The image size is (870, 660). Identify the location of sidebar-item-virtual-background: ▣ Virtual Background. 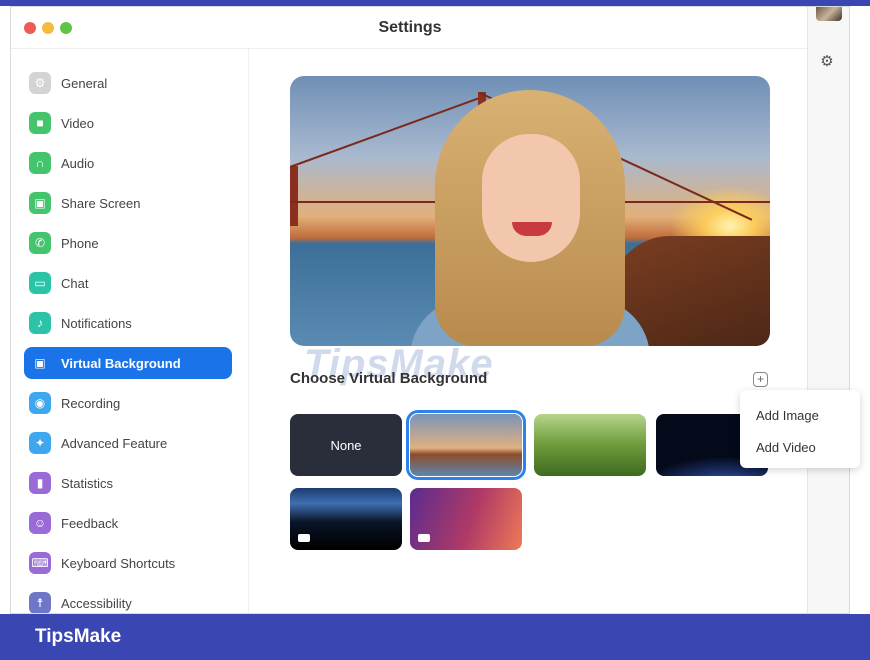
(128, 363).